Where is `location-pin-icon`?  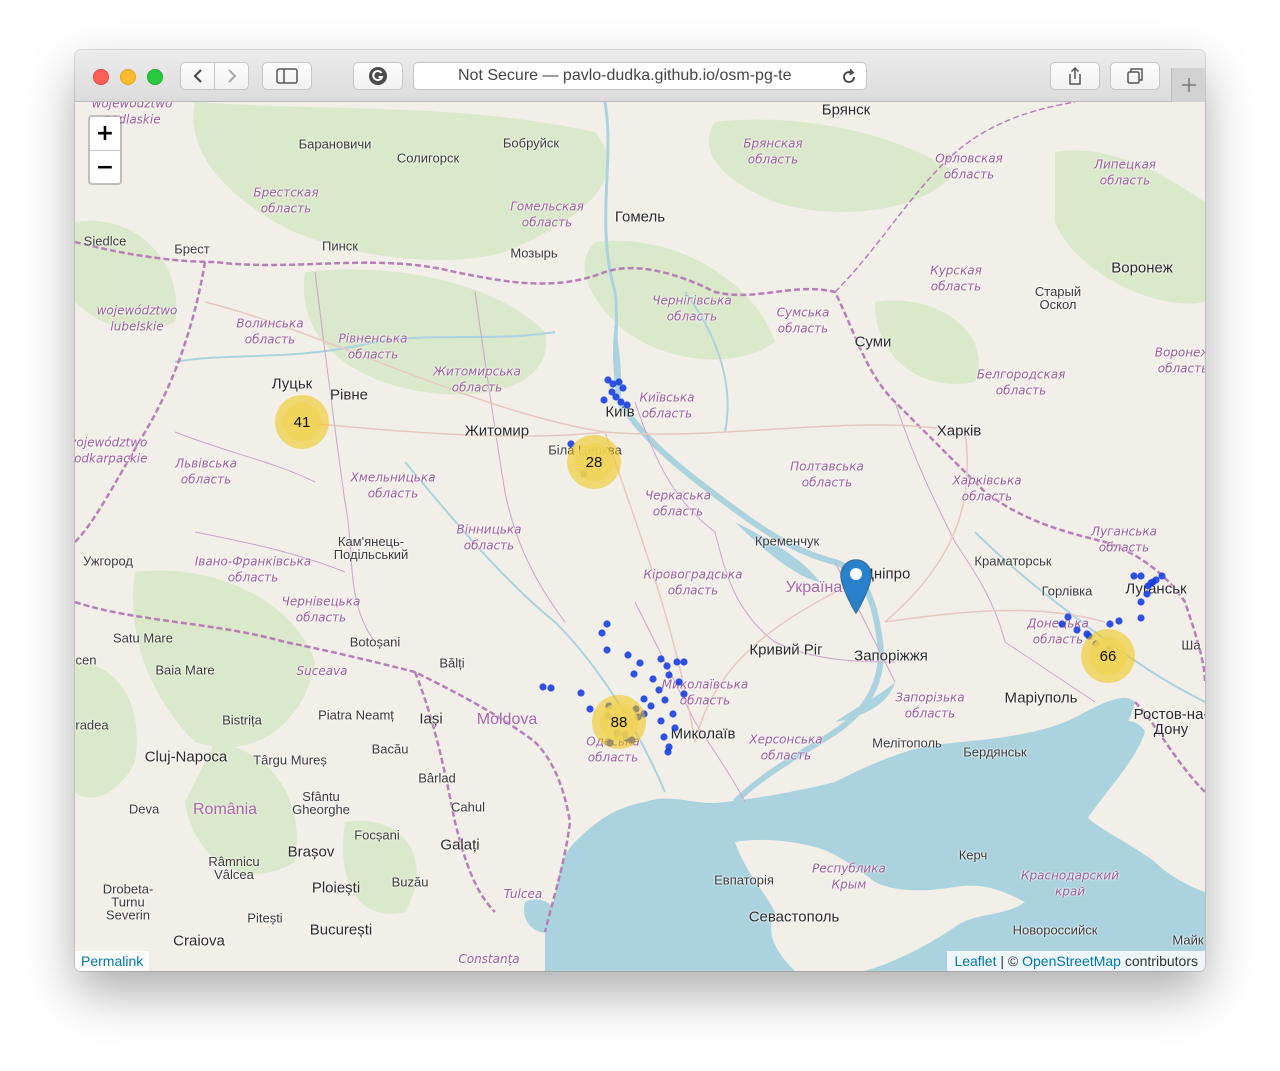
location-pin-icon is located at coordinates (856, 586).